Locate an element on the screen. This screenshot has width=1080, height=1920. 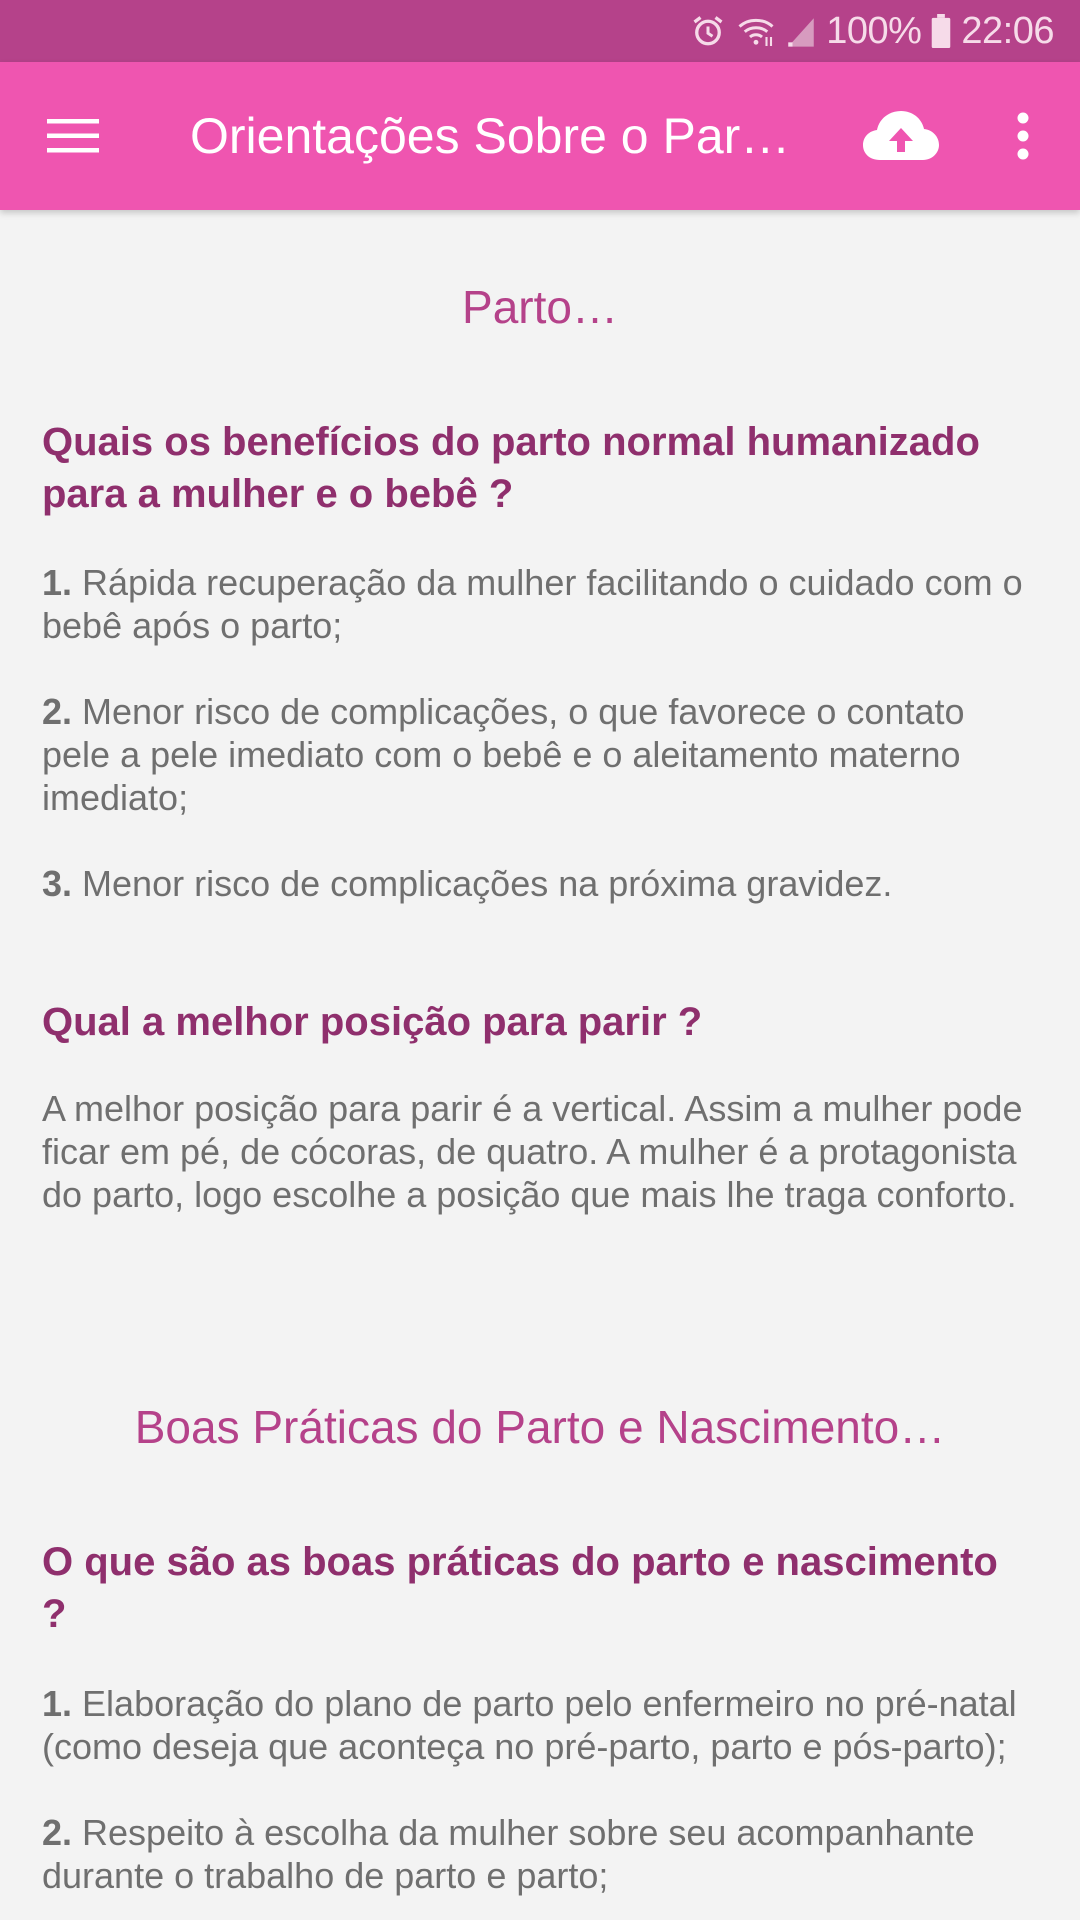
menu-icon is located at coordinates (73, 136).